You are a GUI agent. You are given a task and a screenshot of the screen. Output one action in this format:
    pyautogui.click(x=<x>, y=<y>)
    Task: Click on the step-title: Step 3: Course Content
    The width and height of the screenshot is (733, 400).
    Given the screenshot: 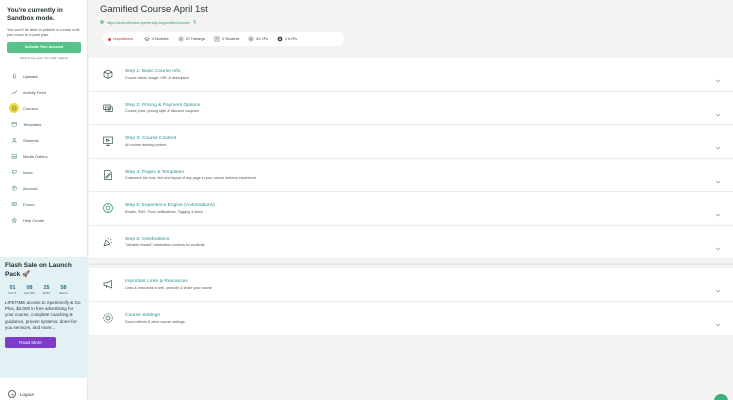 What is the action you would take?
    pyautogui.click(x=151, y=138)
    